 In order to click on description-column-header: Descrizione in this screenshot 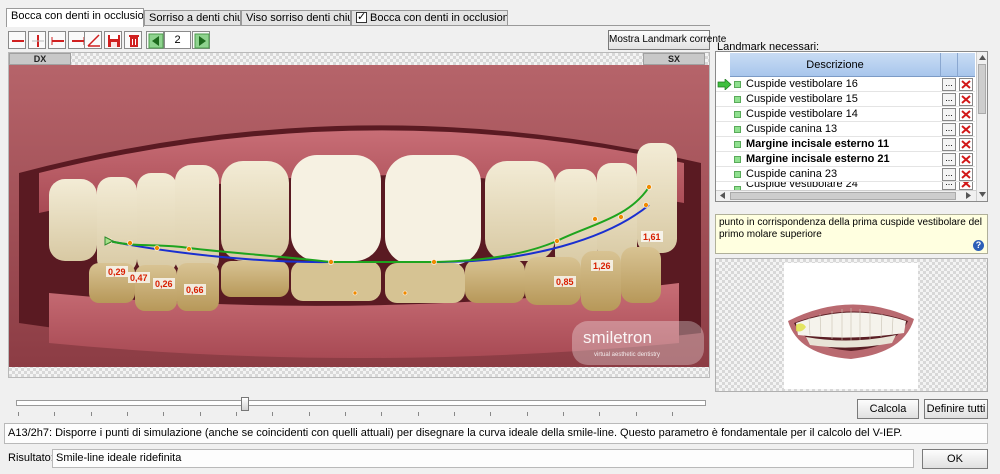, I will do `click(835, 65)`.